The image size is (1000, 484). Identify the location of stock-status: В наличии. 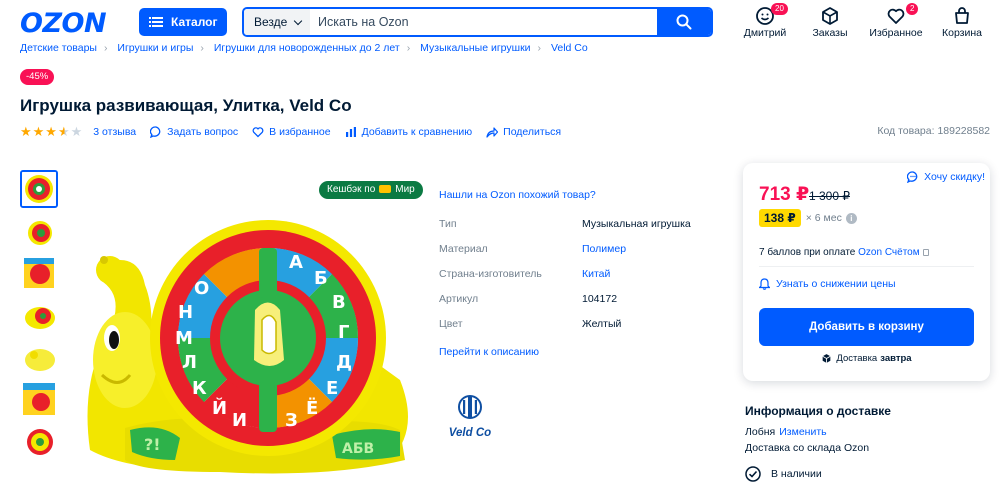
(783, 474).